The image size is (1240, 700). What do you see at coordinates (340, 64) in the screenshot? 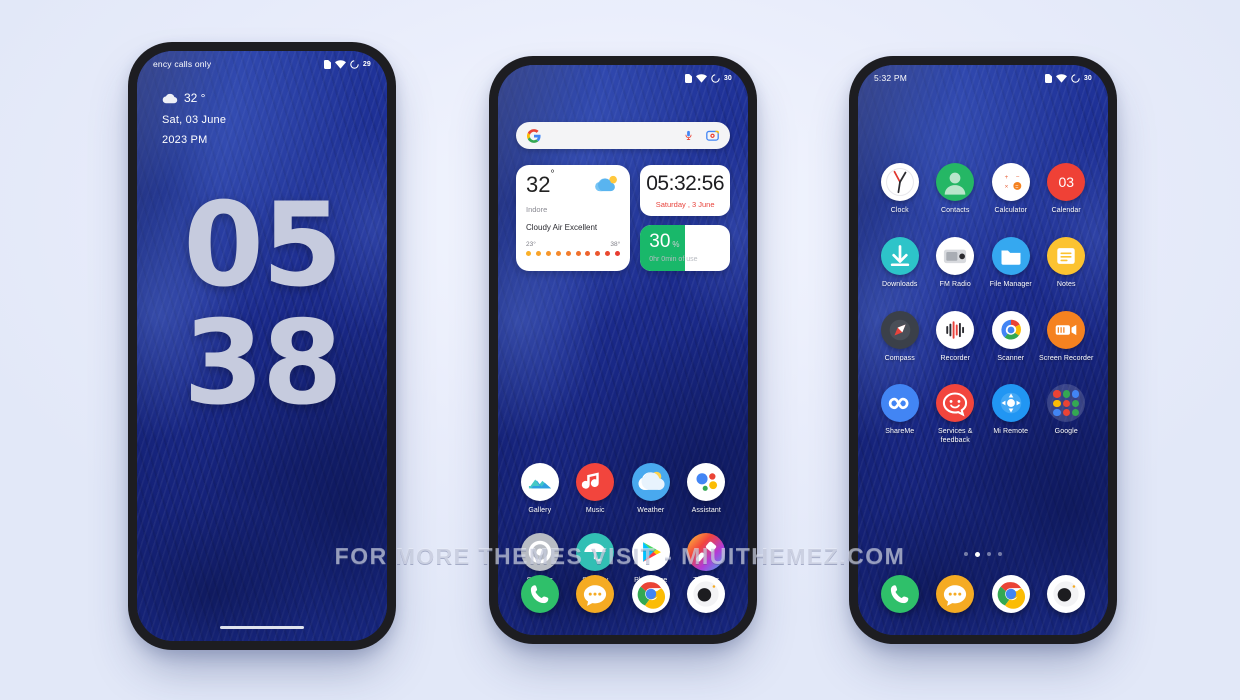
I see `wifi-icon` at bounding box center [340, 64].